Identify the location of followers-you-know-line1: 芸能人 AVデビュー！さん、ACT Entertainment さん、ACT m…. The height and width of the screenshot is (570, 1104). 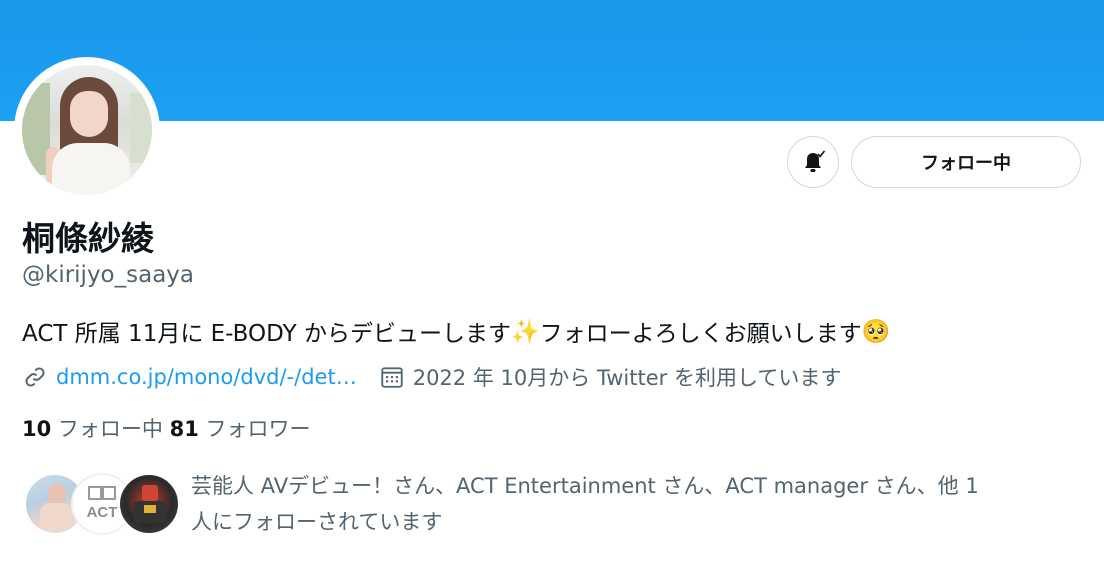
(585, 486).